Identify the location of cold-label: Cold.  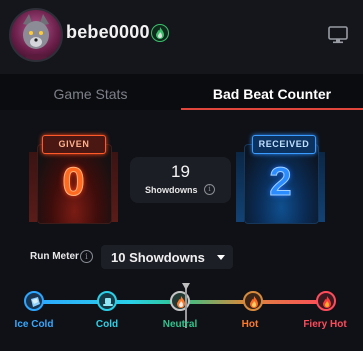
(107, 324).